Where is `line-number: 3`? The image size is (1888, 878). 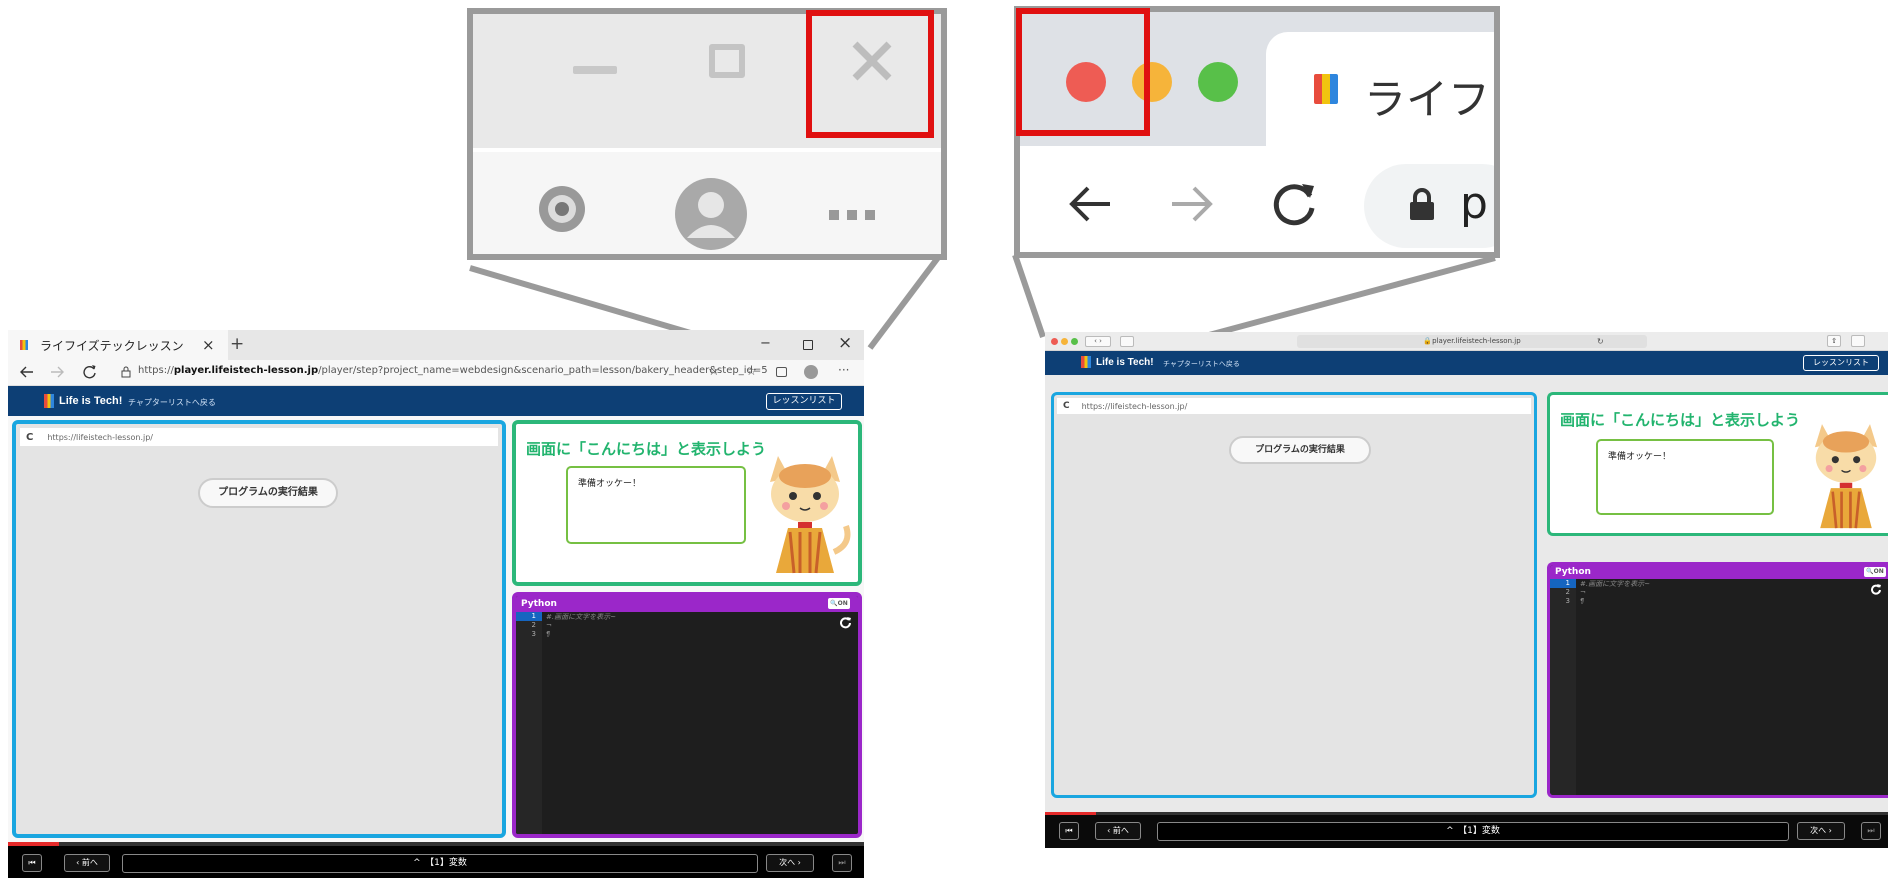 line-number: 3 is located at coordinates (533, 634).